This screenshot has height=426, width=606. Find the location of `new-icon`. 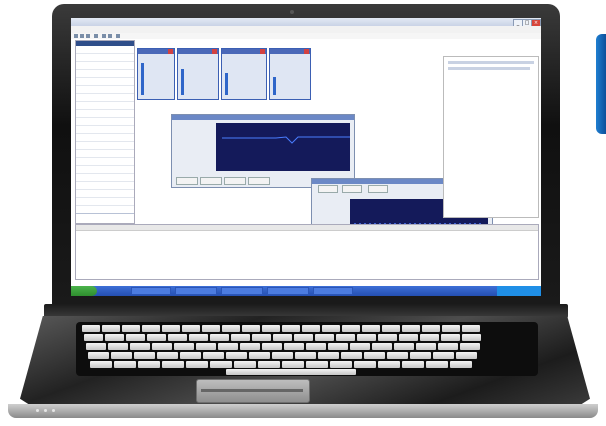

new-icon is located at coordinates (76, 36).